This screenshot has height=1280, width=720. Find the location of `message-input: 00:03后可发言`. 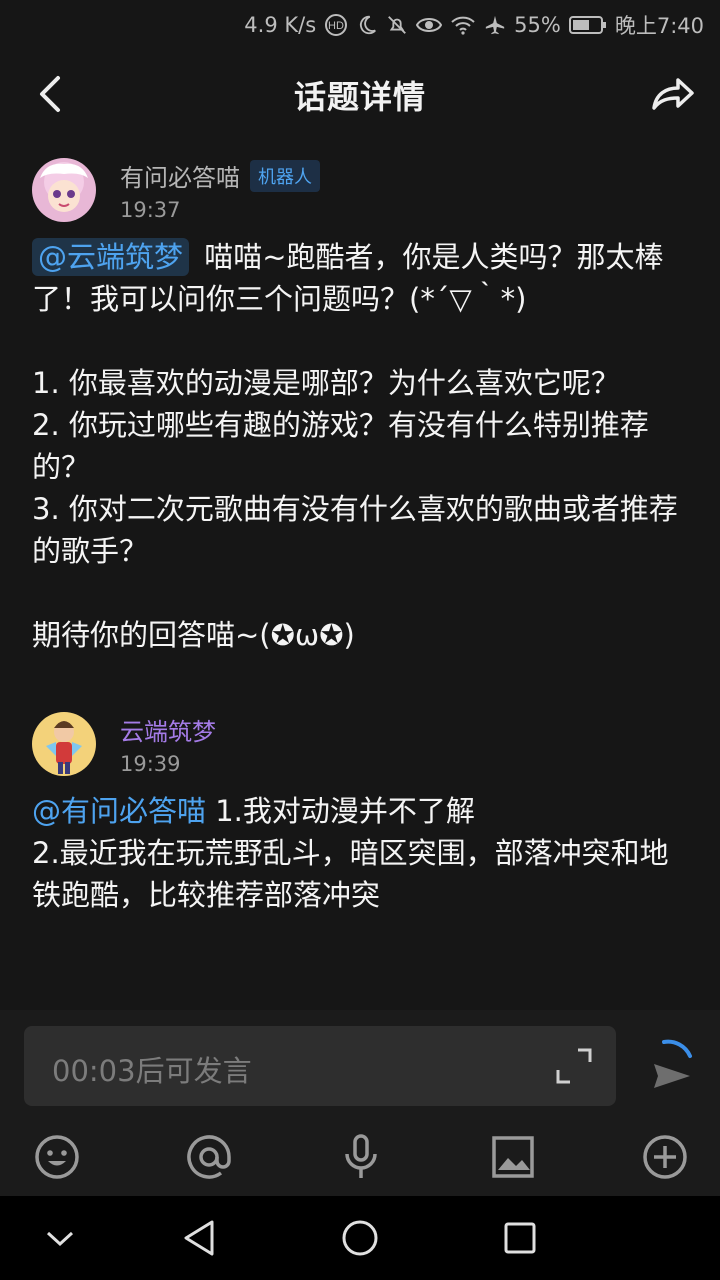

message-input: 00:03后可发言 is located at coordinates (320, 1066).